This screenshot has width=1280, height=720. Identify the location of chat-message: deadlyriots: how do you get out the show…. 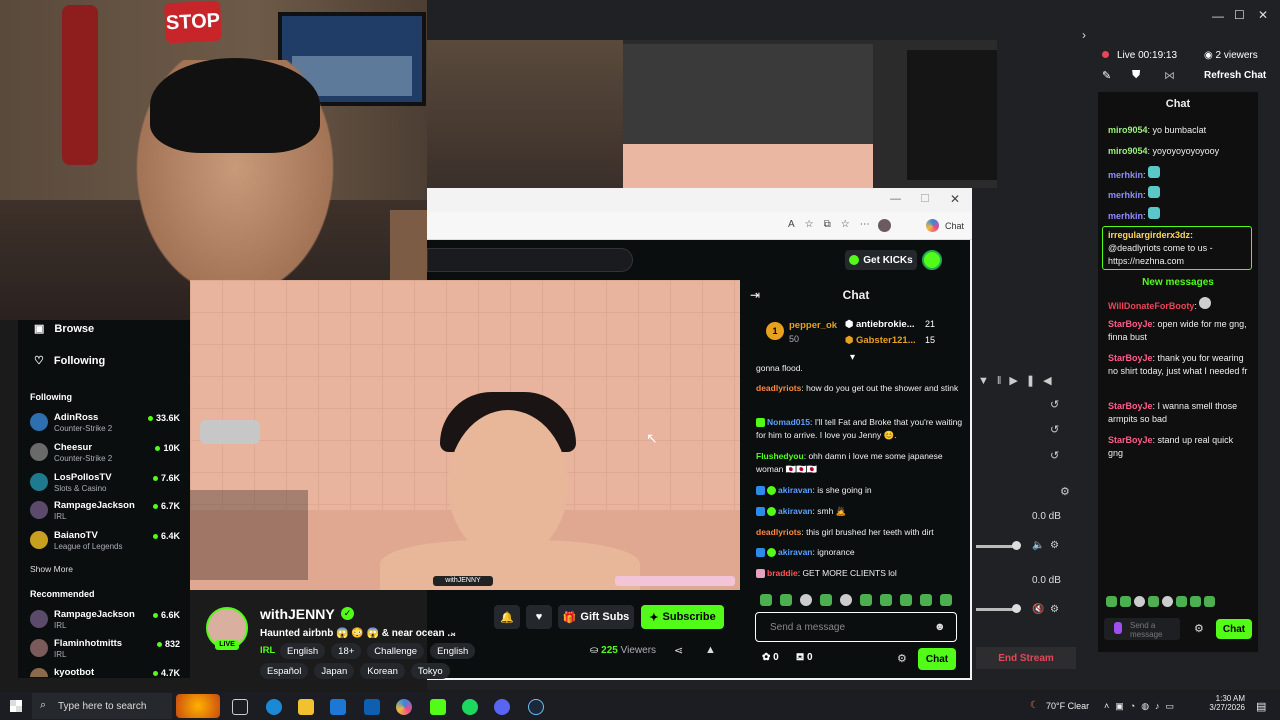
(857, 388).